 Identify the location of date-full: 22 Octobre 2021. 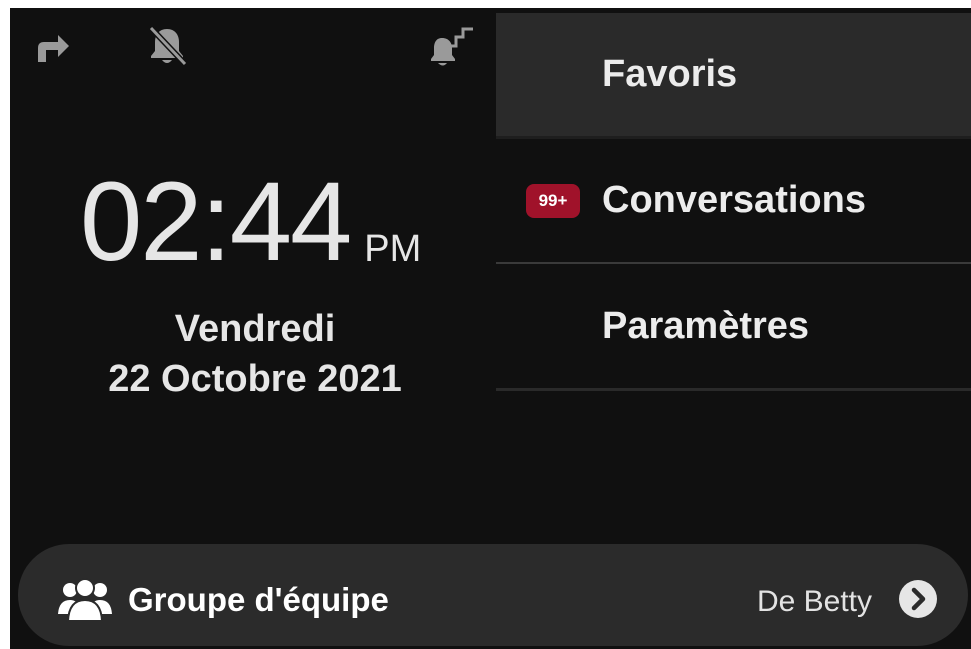
(255, 379).